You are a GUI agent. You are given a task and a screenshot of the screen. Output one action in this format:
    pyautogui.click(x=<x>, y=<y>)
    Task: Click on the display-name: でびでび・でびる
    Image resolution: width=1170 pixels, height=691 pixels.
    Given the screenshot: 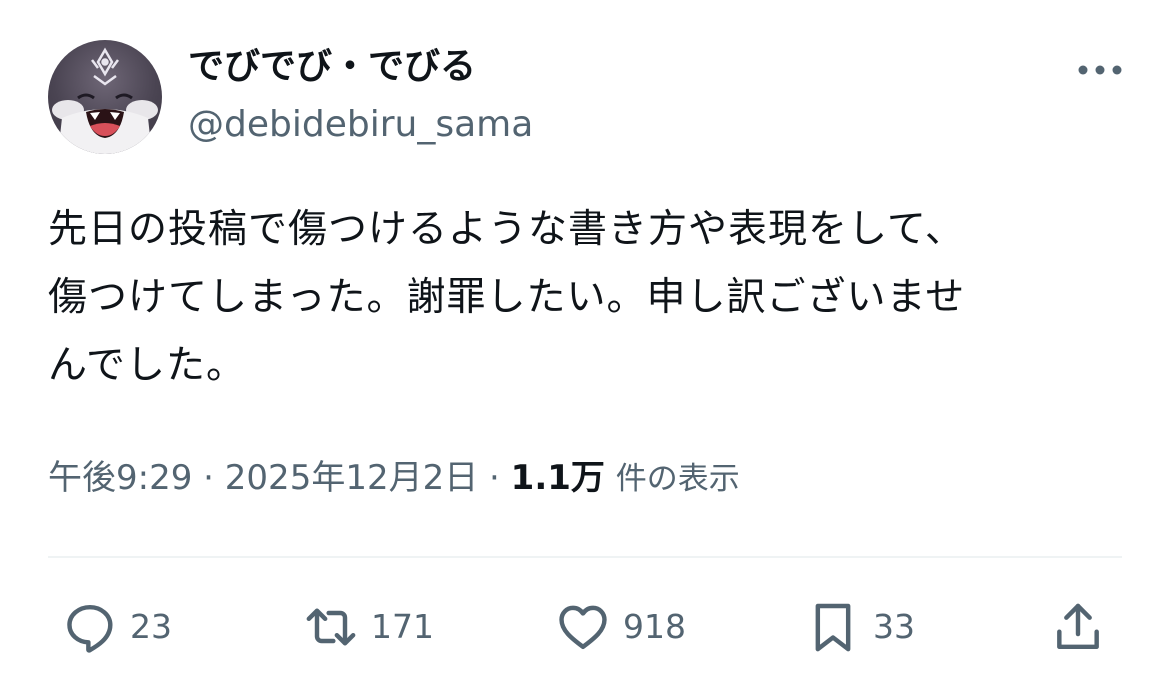 What is the action you would take?
    pyautogui.click(x=332, y=67)
    